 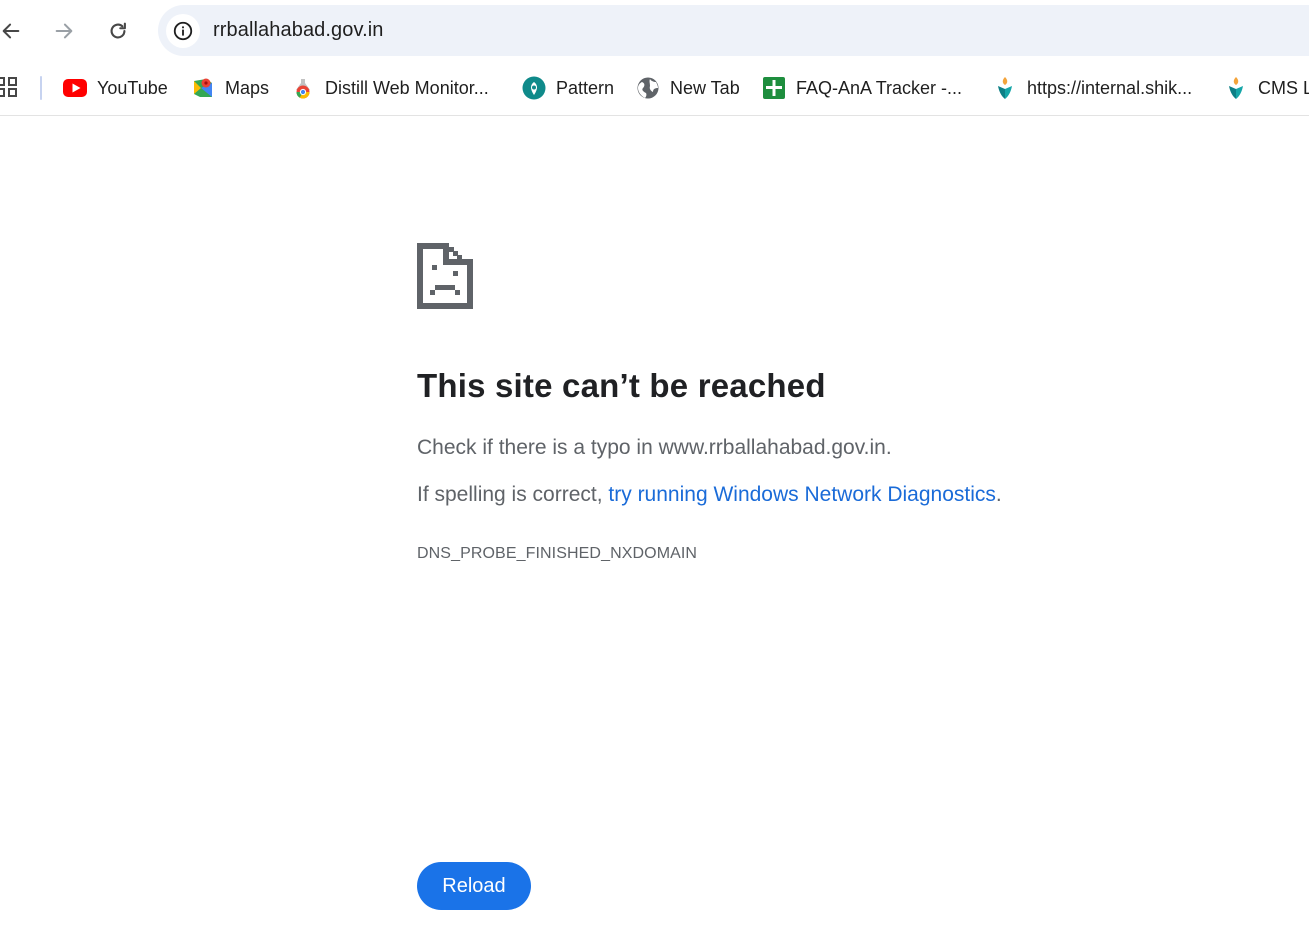 I want to click on browser-toolbar: rrballahabad.gov.in, so click(x=654, y=31).